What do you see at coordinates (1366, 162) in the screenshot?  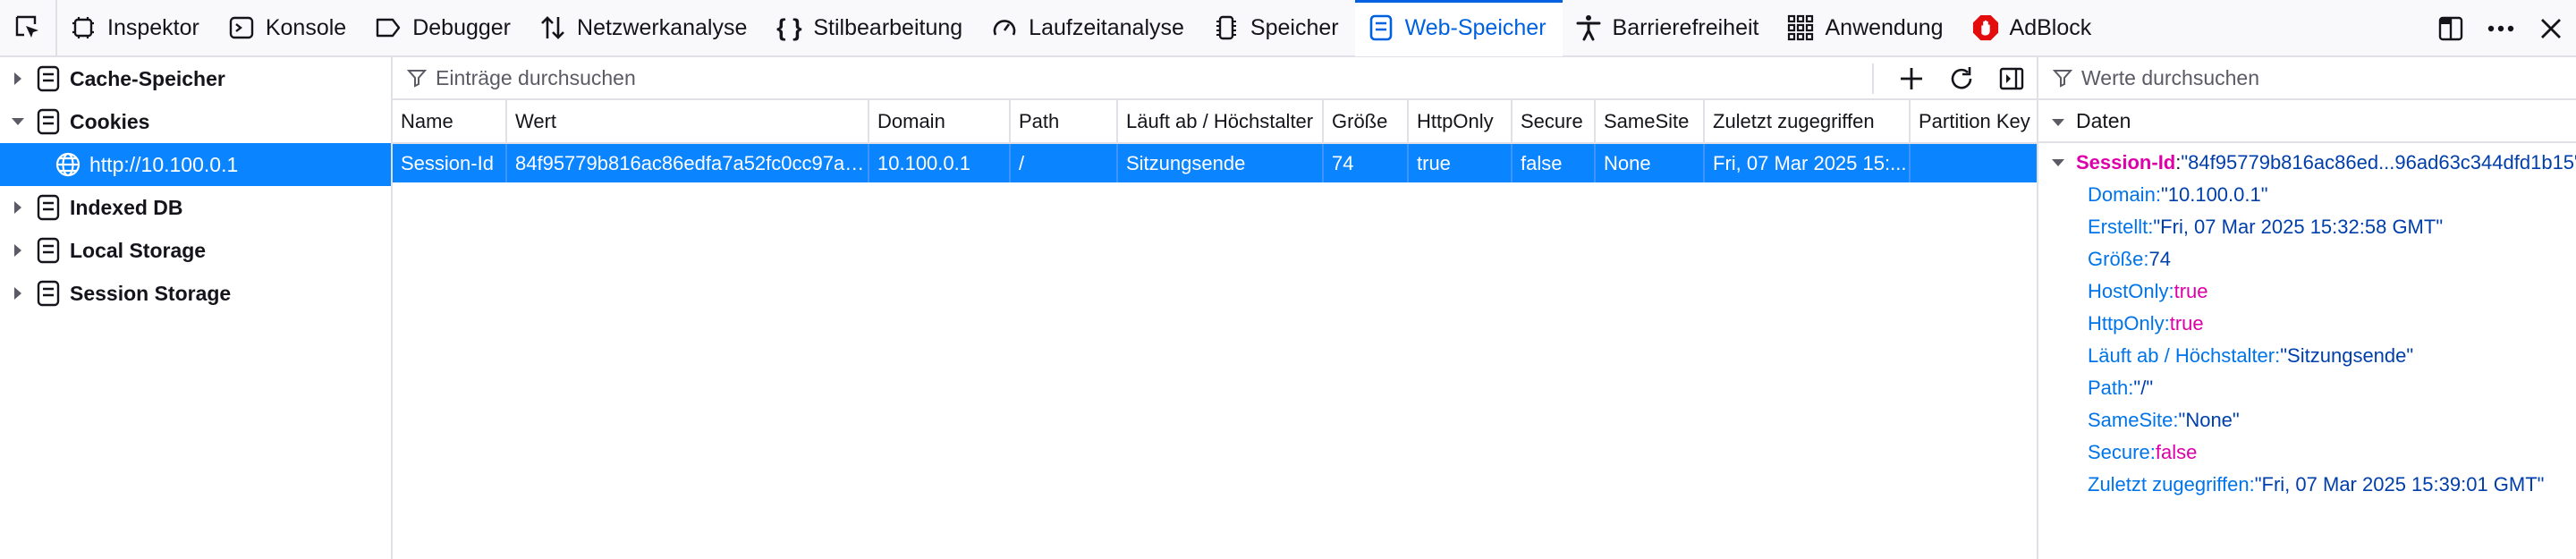 I see `cell-size: 74` at bounding box center [1366, 162].